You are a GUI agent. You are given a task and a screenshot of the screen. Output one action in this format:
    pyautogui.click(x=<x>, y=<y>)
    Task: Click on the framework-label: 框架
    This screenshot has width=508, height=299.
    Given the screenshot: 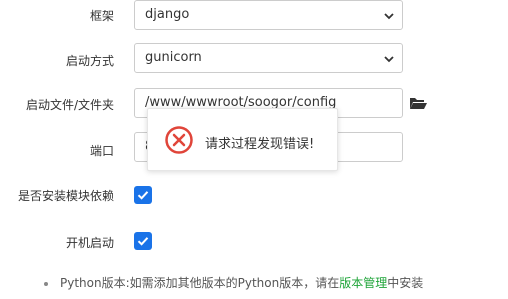 What is the action you would take?
    pyautogui.click(x=101, y=16)
    